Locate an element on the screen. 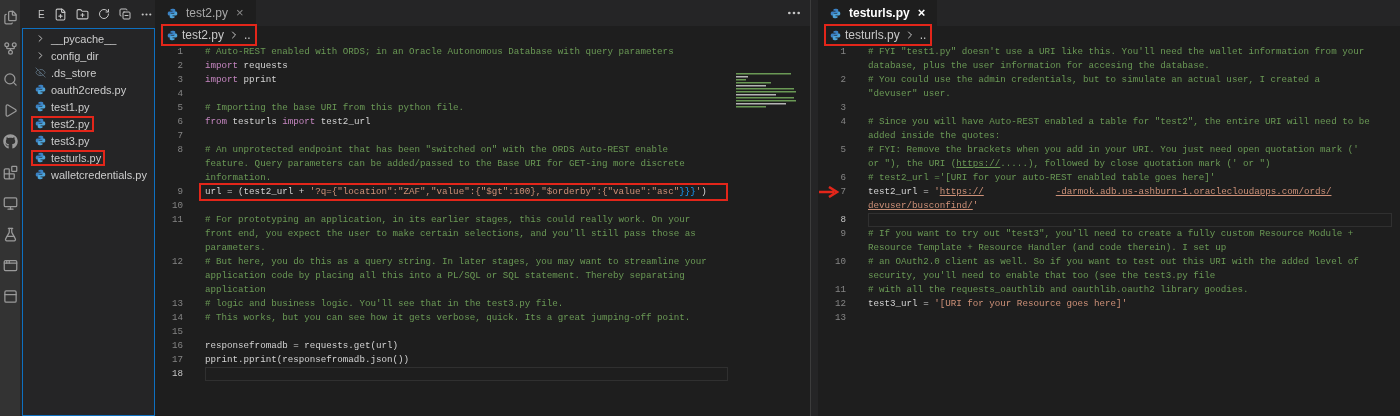 This screenshot has height=416, width=1400. line-number: 11 is located at coordinates (177, 220).